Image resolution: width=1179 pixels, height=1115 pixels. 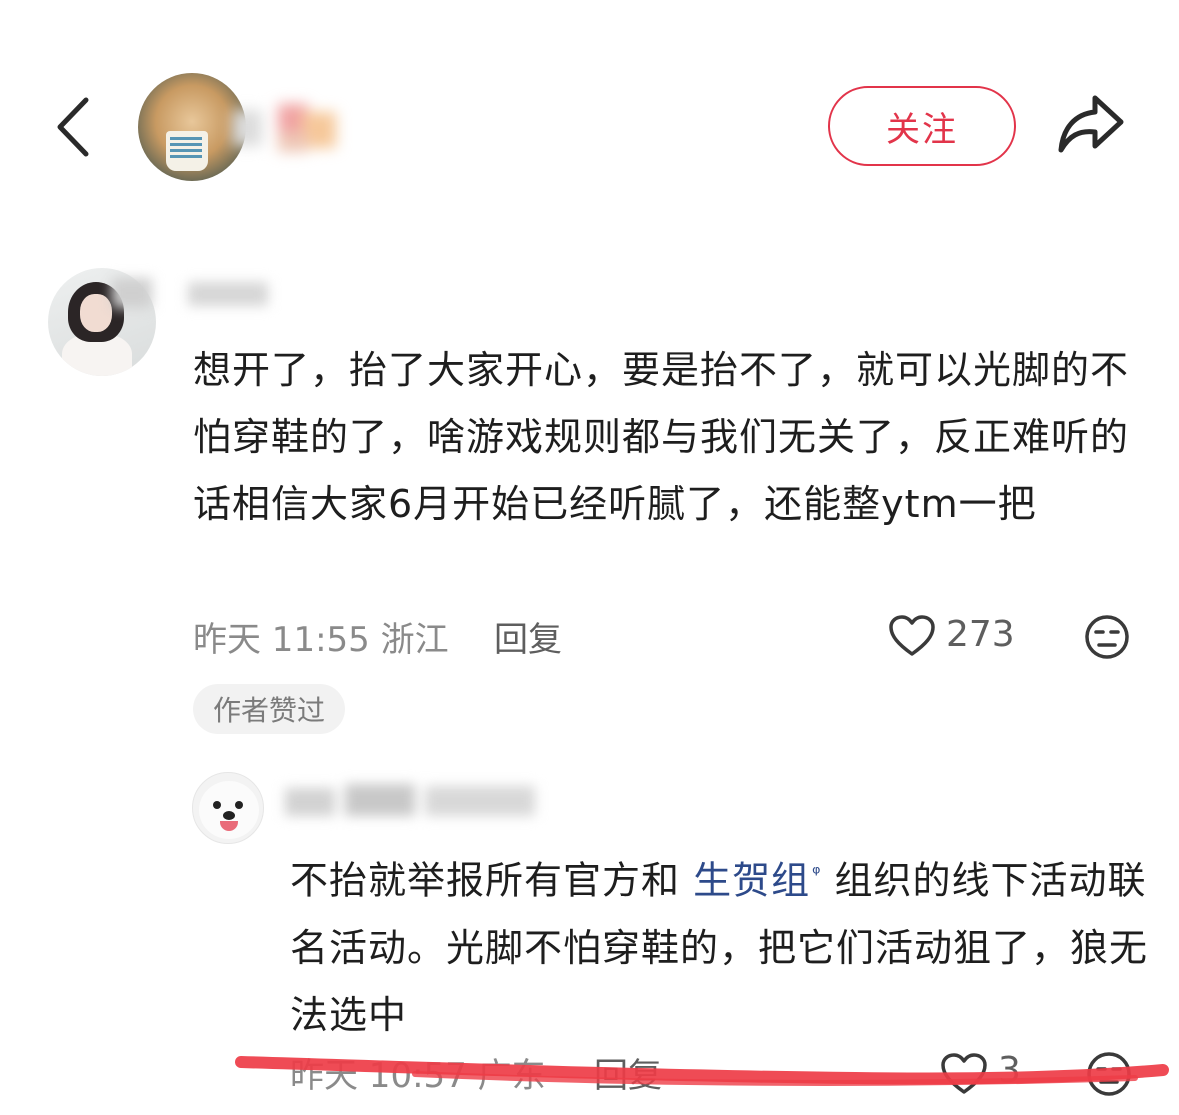 I want to click on replier-avatar, so click(x=228, y=808).